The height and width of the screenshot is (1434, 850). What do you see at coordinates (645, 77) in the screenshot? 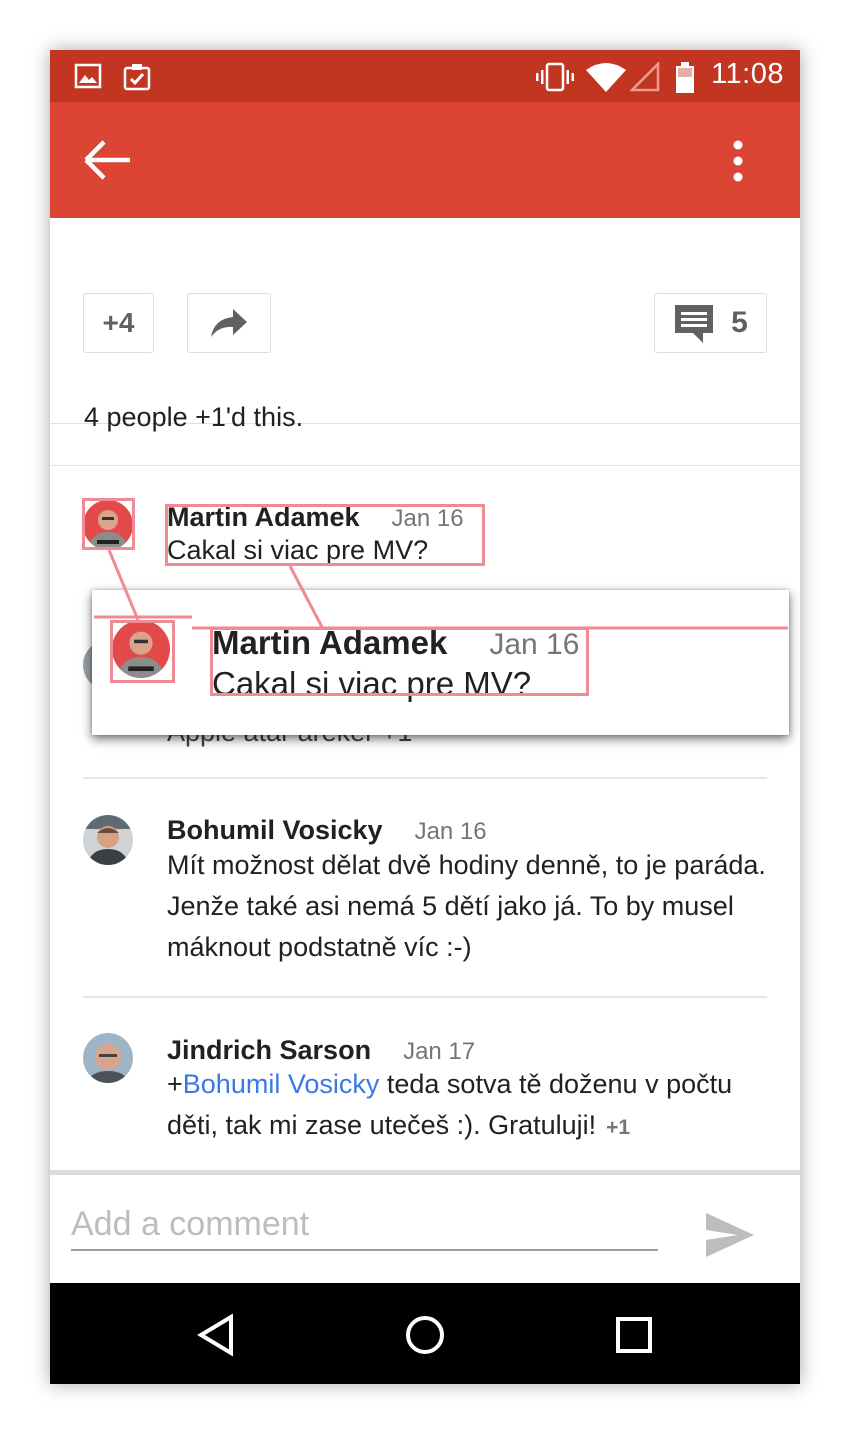
I see `signal-icon` at bounding box center [645, 77].